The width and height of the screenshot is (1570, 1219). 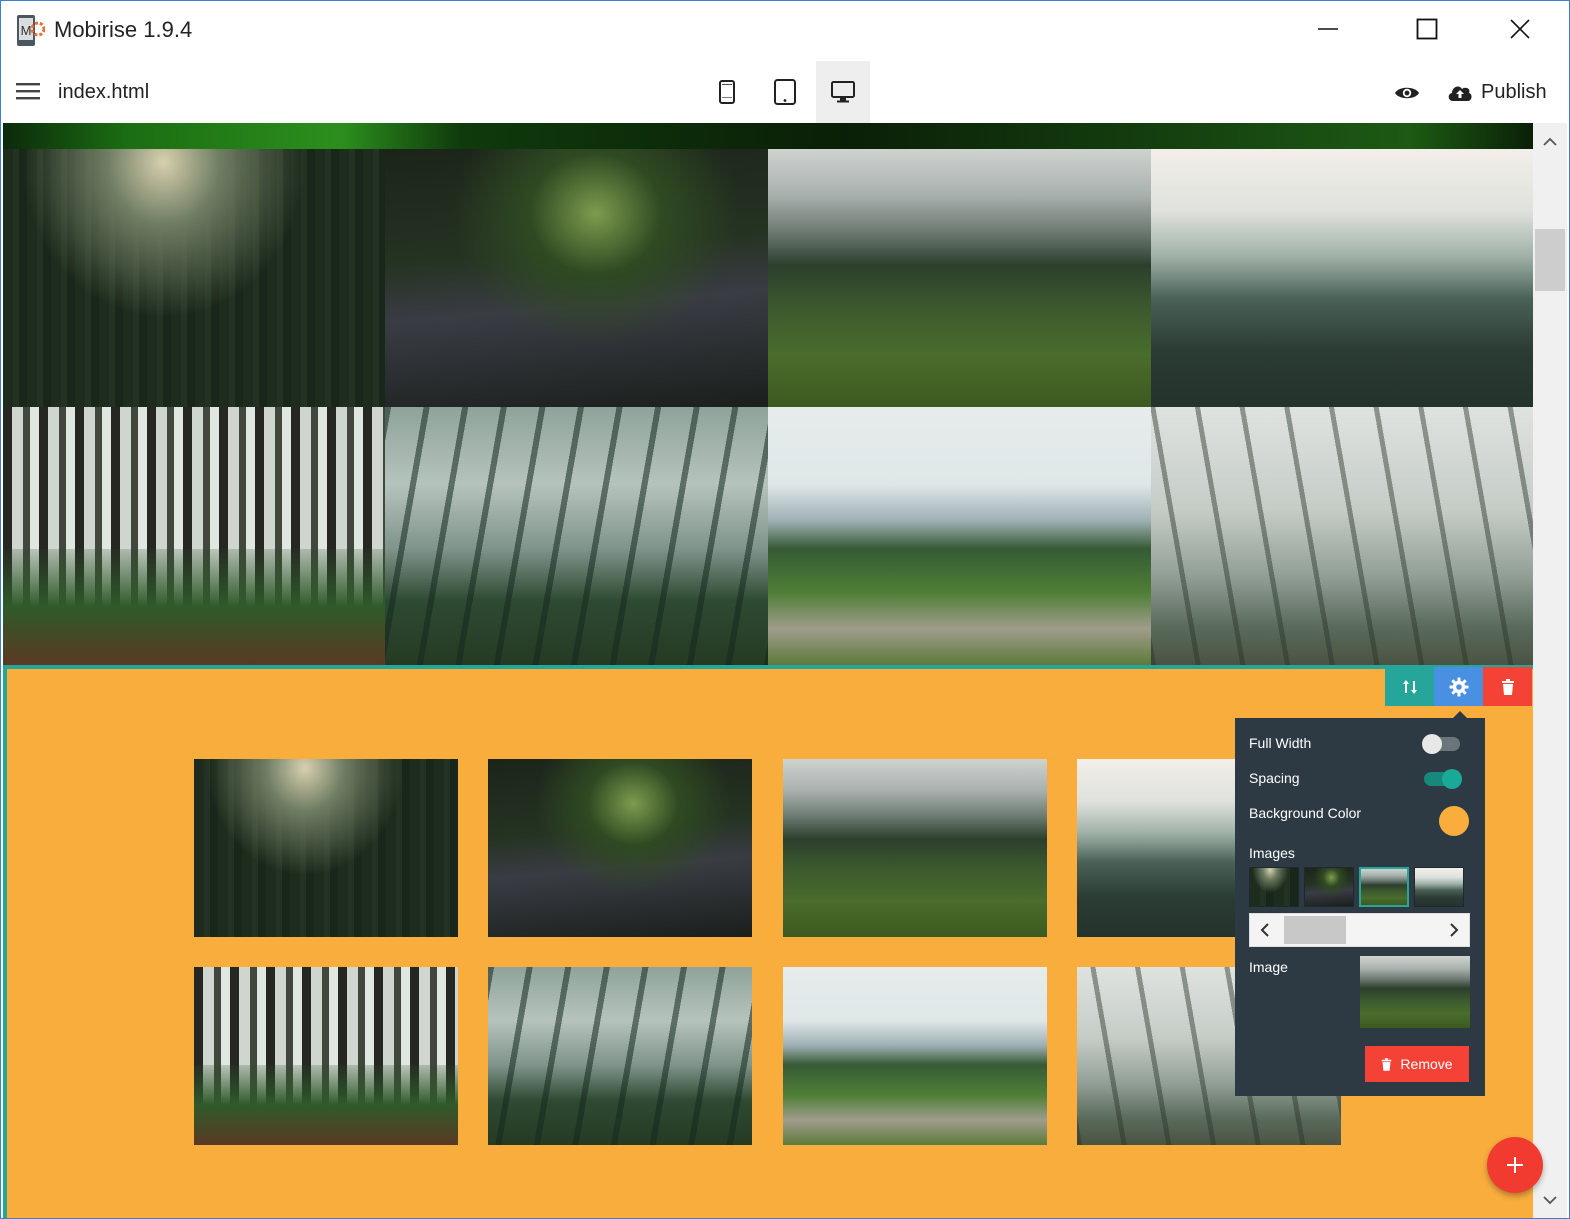 What do you see at coordinates (1384, 887) in the screenshot?
I see `thumbnail-misty-hills` at bounding box center [1384, 887].